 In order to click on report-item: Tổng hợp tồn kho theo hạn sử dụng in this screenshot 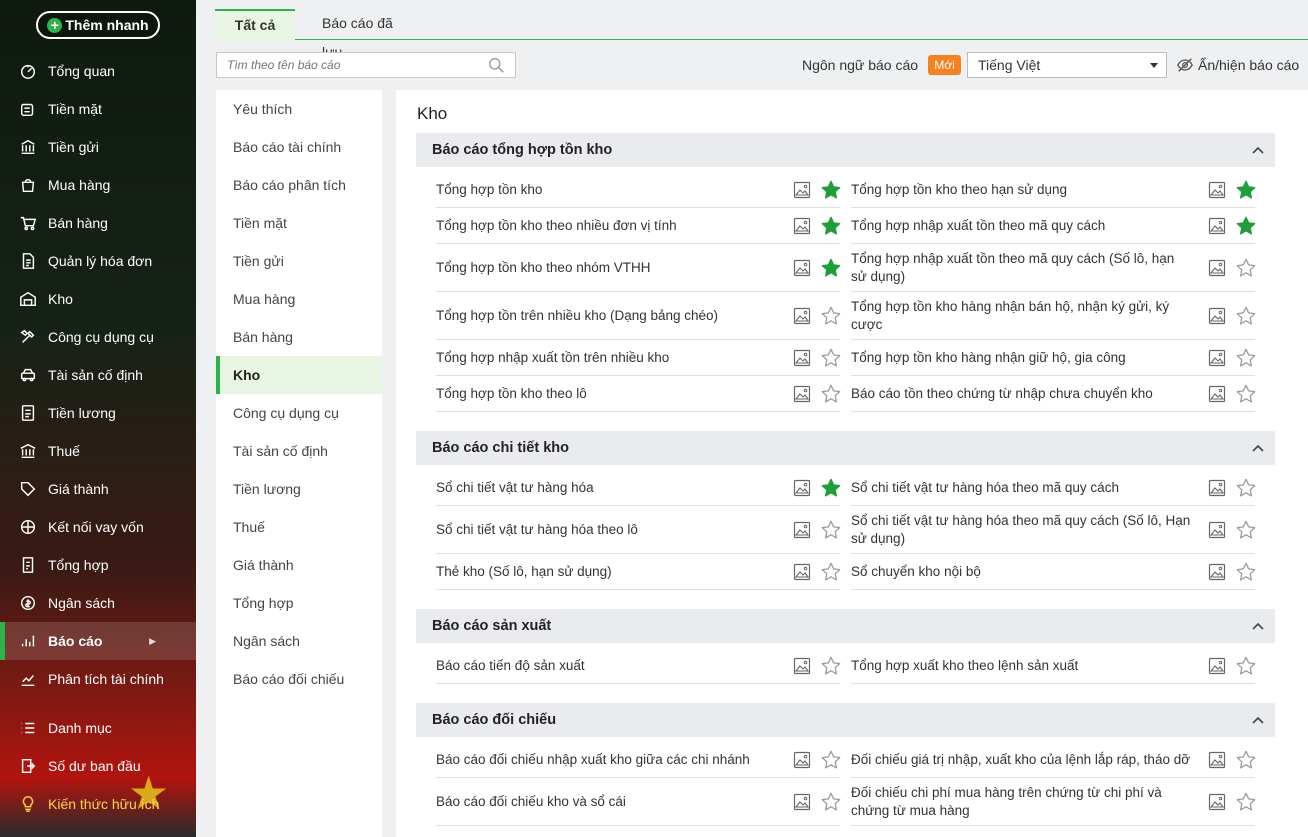, I will do `click(1054, 190)`.